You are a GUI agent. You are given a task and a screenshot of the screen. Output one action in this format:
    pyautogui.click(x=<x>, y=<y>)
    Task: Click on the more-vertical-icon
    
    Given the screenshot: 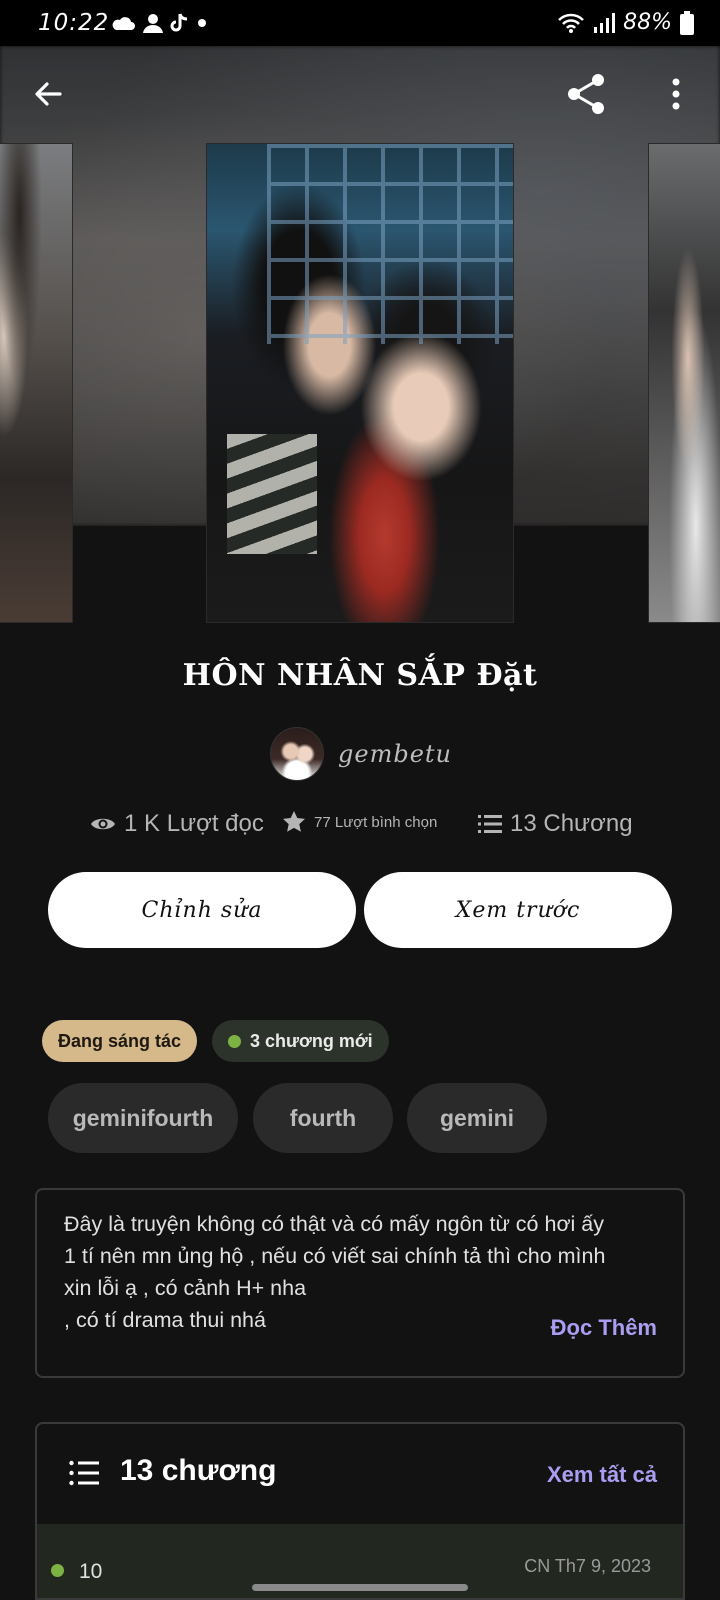 What is the action you would take?
    pyautogui.click(x=676, y=94)
    